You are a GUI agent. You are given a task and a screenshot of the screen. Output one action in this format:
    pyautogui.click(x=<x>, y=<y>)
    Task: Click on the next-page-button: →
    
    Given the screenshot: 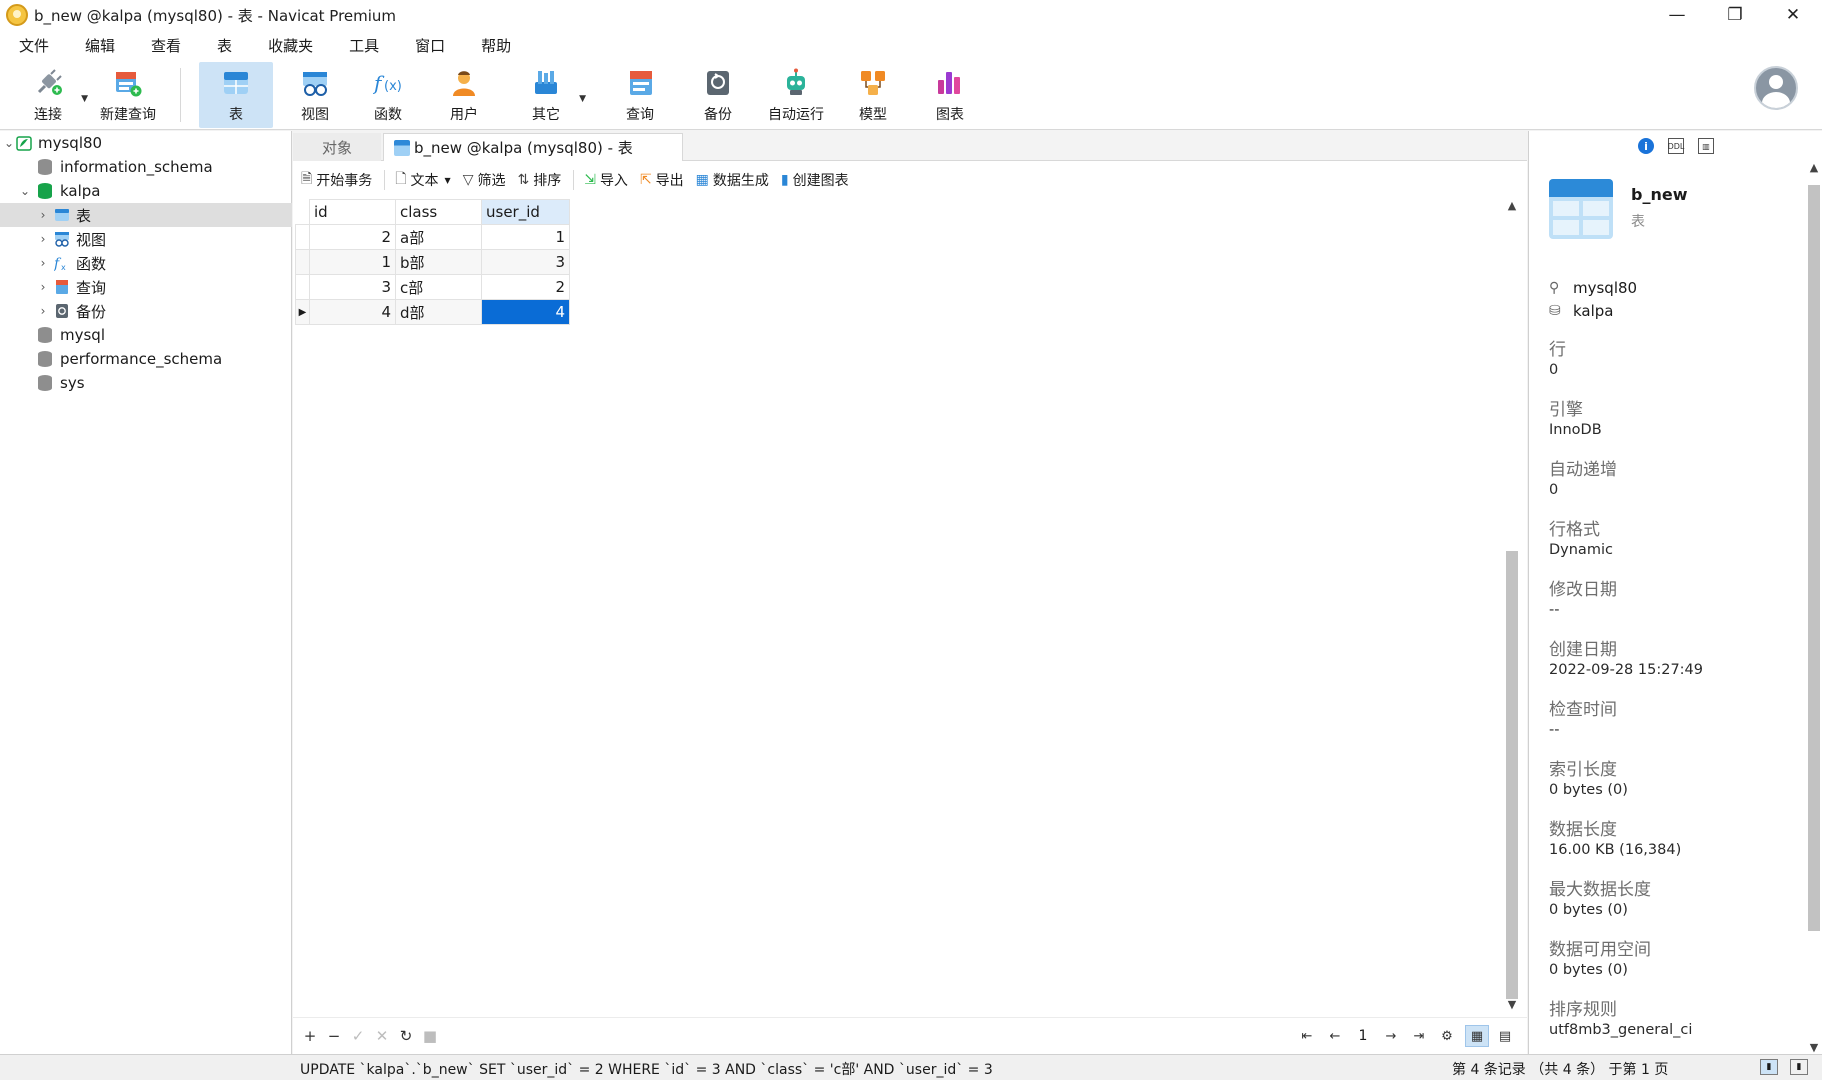 What is the action you would take?
    pyautogui.click(x=1391, y=1036)
    